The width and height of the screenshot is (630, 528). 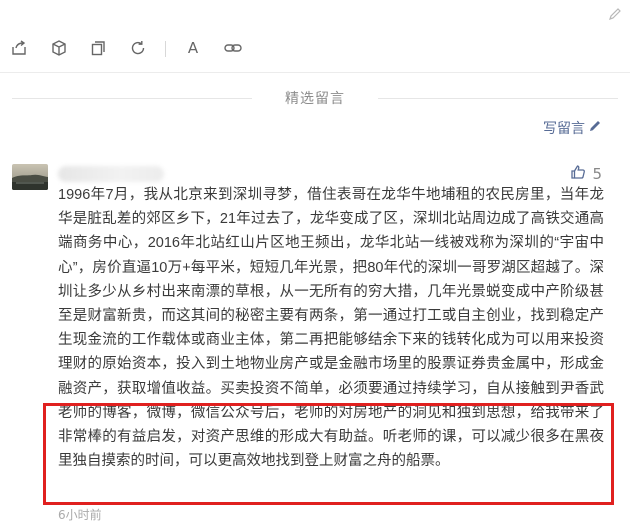 What do you see at coordinates (59, 48) in the screenshot?
I see `cube-icon` at bounding box center [59, 48].